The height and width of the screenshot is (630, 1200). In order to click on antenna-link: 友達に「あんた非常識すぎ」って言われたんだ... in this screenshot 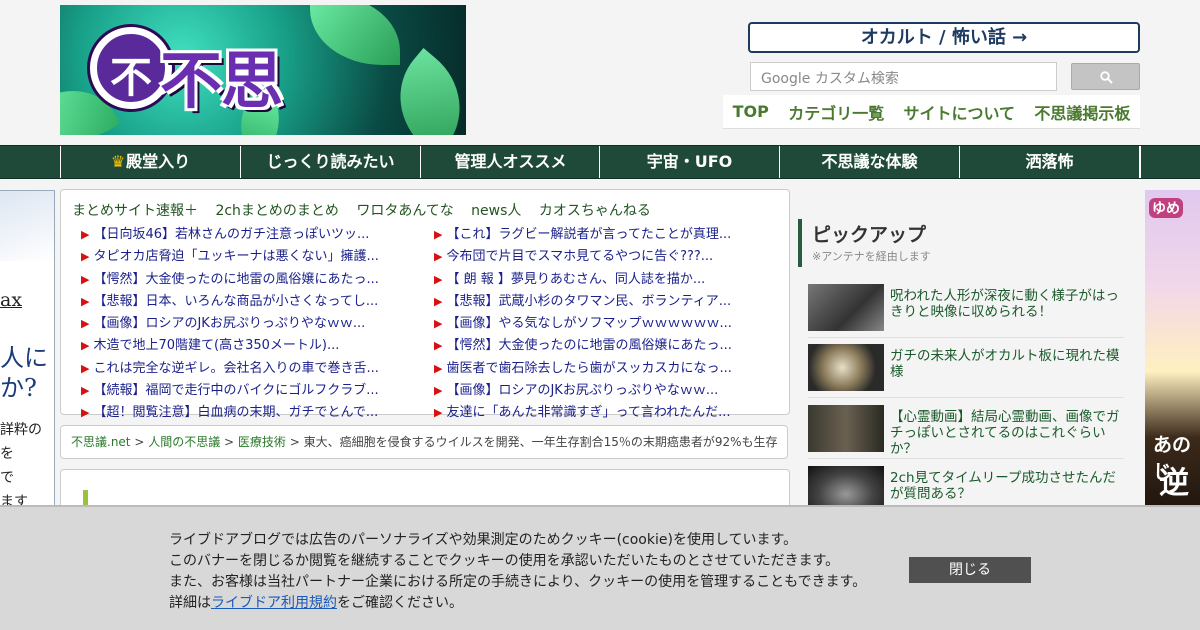, I will do `click(609, 413)`.